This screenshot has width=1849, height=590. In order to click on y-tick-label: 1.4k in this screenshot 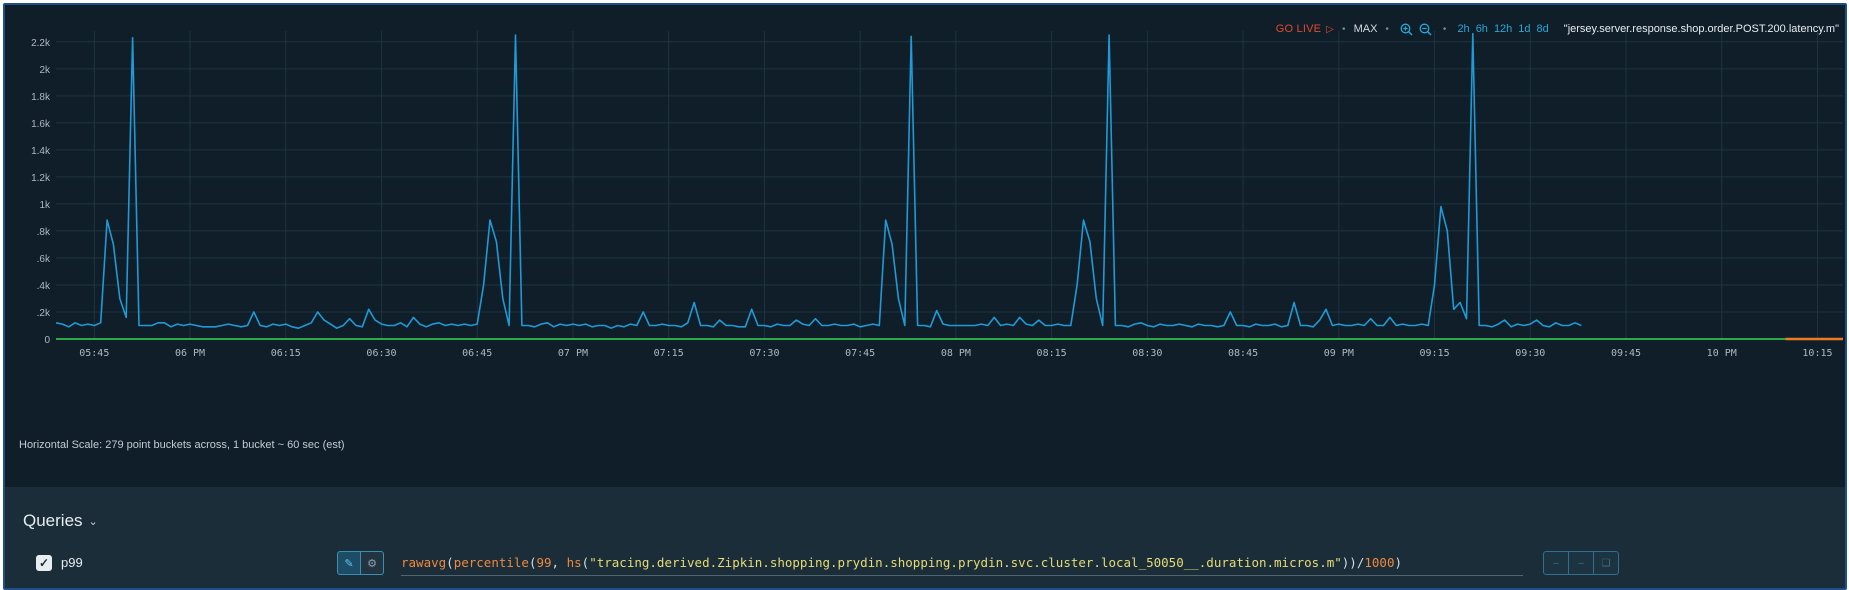, I will do `click(41, 151)`.